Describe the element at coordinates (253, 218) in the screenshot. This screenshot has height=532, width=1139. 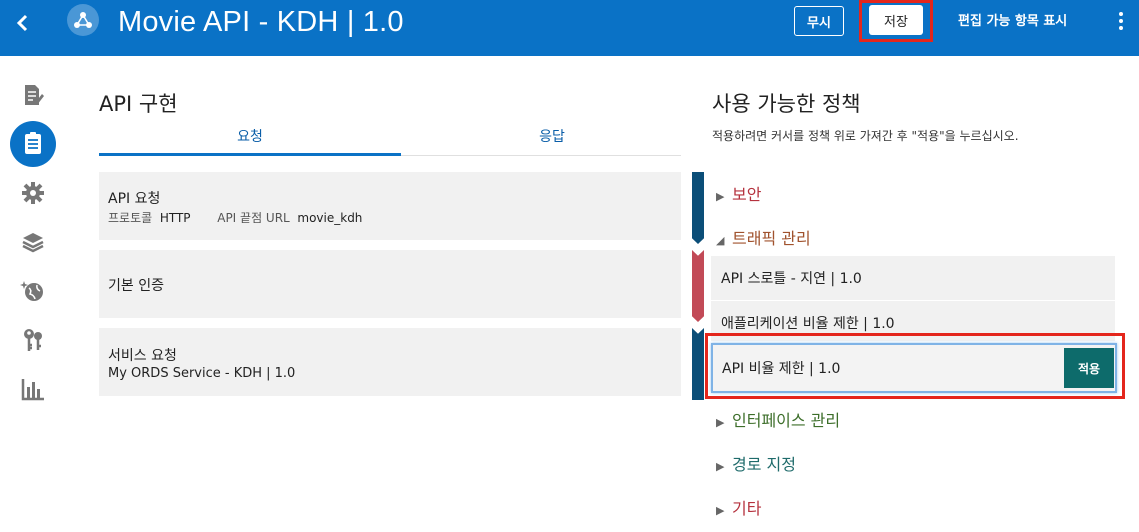
I see `endpoint-label: API 끝점 URL` at that location.